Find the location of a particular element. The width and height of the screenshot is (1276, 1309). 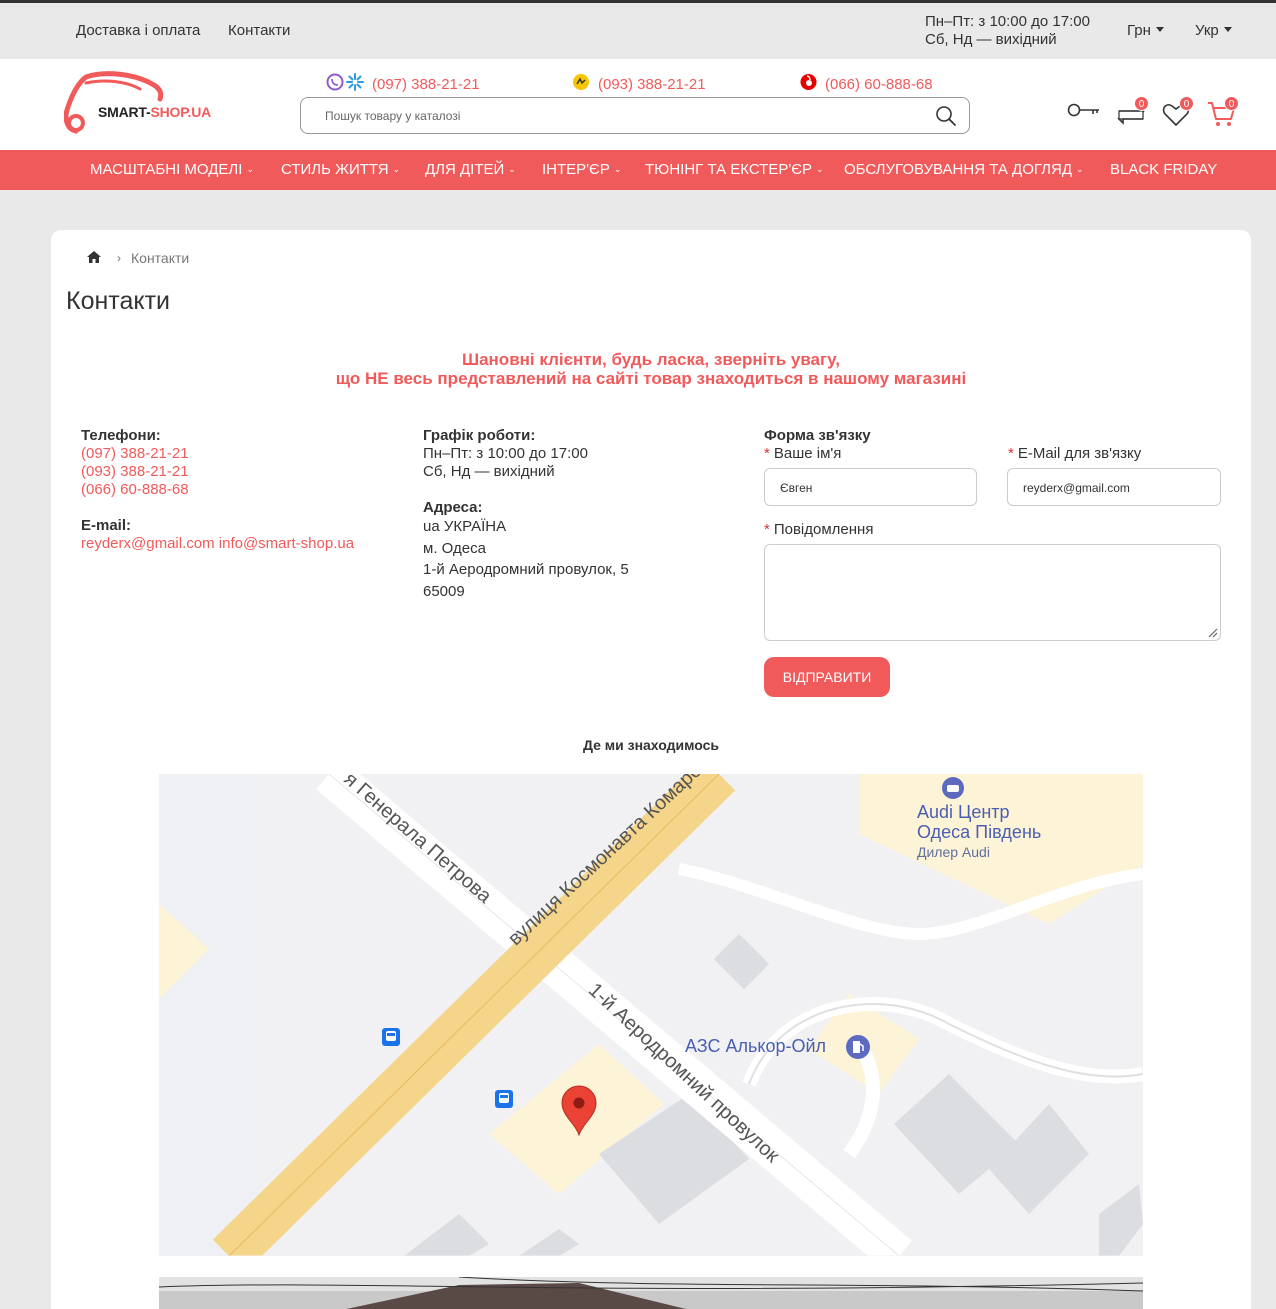

login-key-icon is located at coordinates (1084, 112).